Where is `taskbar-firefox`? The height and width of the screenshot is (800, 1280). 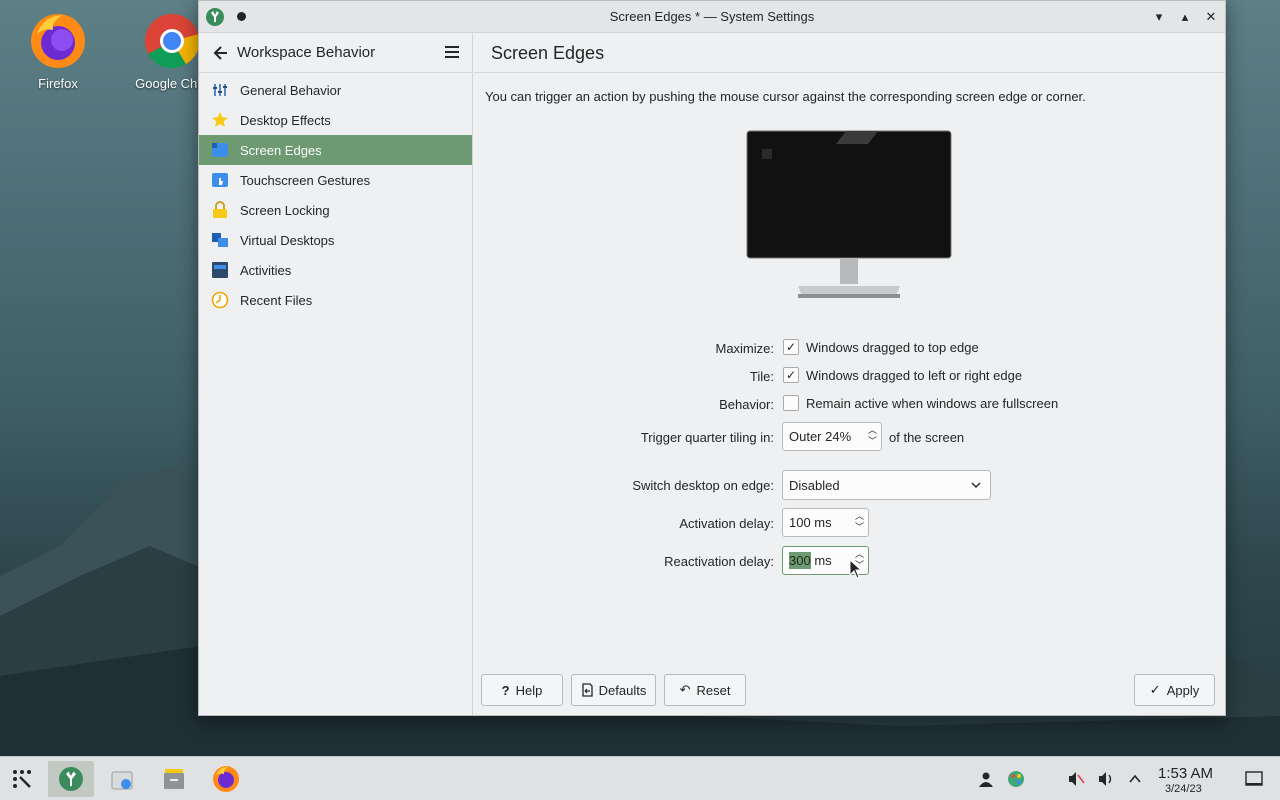 taskbar-firefox is located at coordinates (226, 779).